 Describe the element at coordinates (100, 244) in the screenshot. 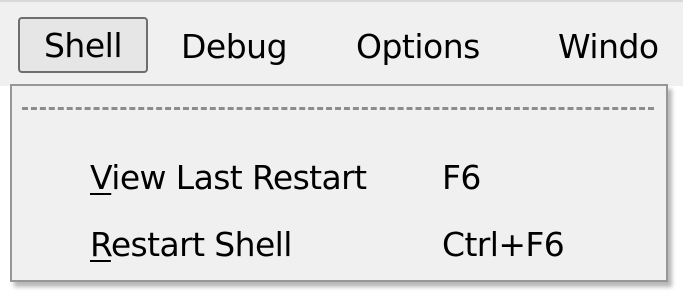

I see `mnemonic-letter: R` at that location.